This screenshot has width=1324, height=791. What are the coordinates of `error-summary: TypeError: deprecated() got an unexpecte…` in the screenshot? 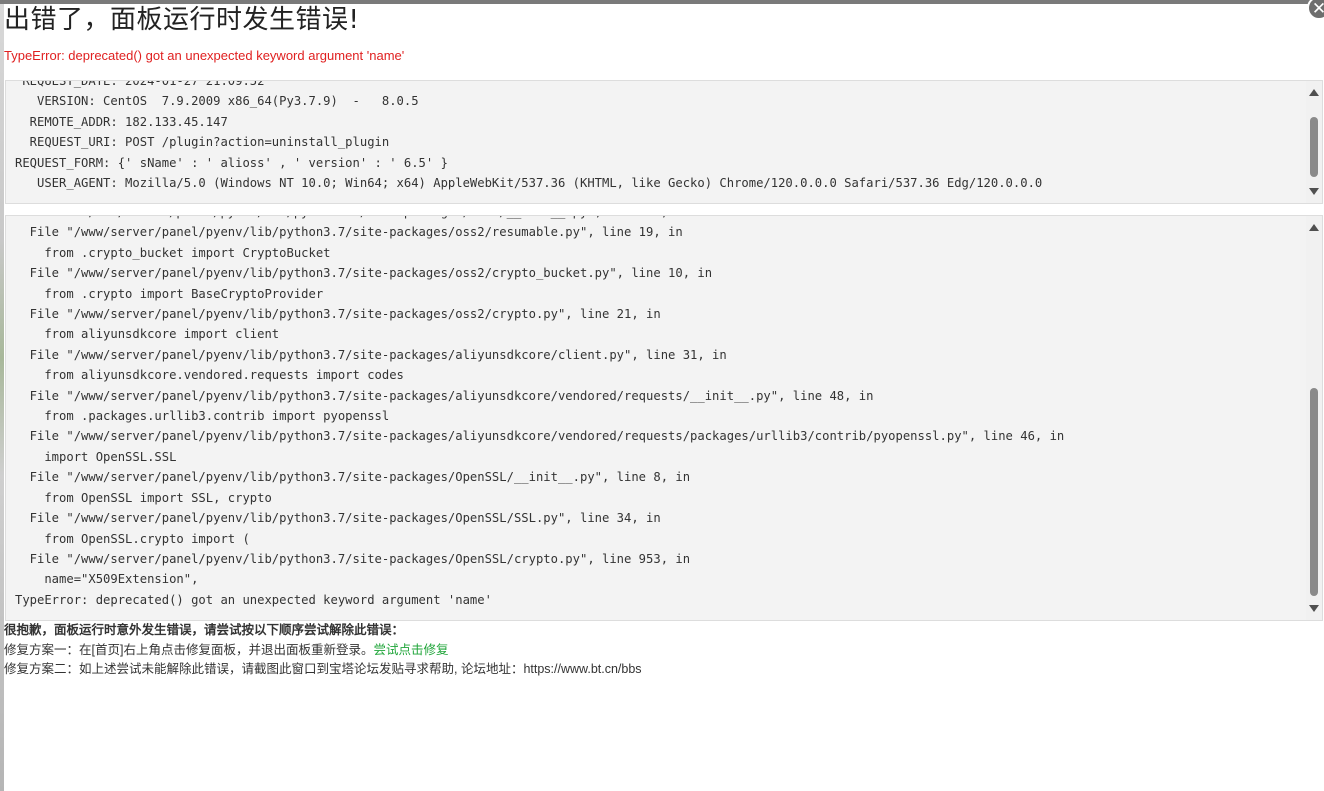 It's located at (204, 55).